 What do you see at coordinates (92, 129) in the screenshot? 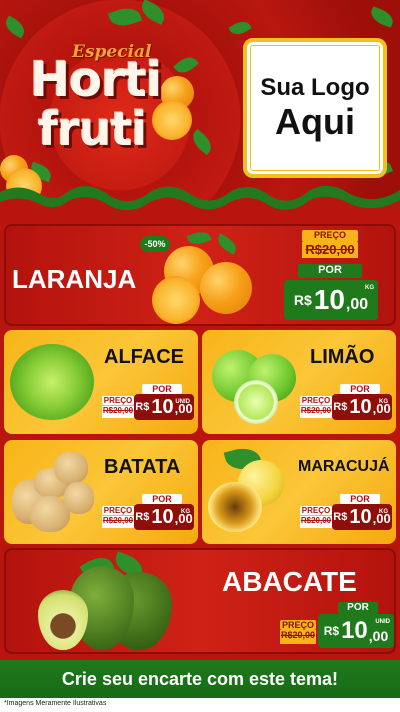
I see `title-fruti: fruti` at bounding box center [92, 129].